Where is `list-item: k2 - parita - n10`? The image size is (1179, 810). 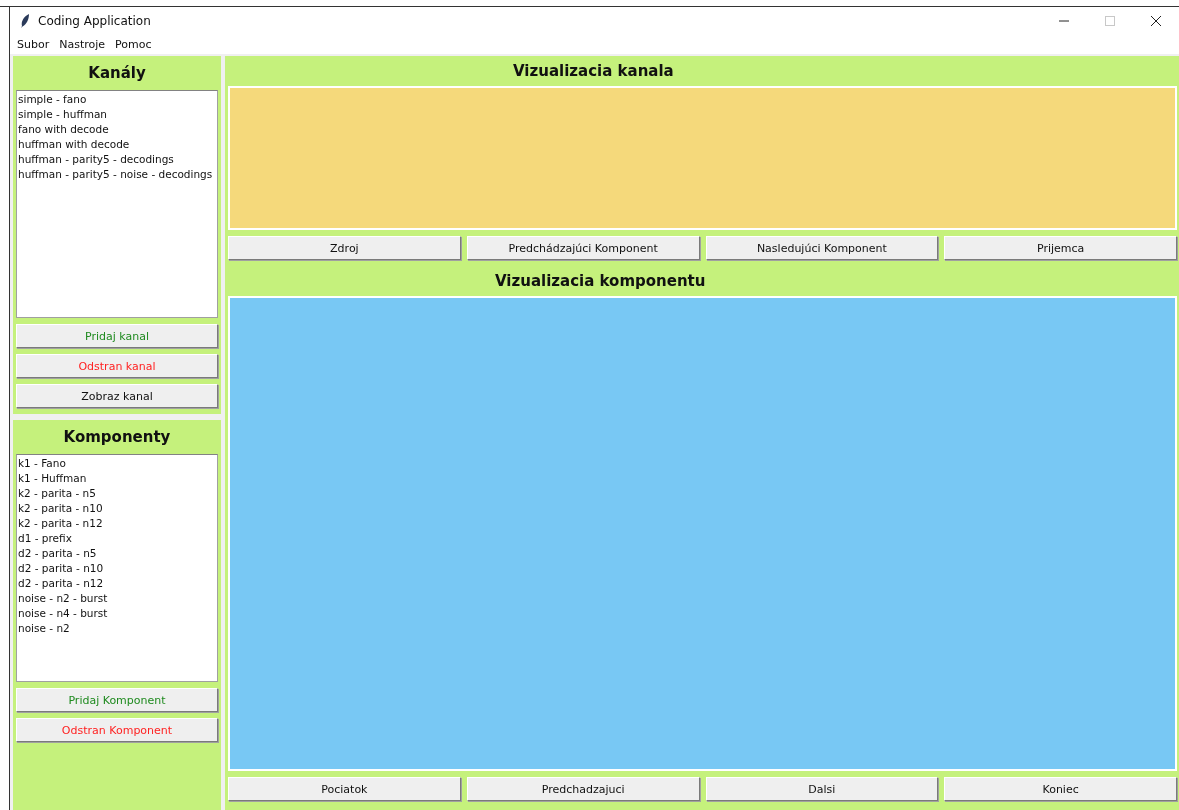
list-item: k2 - parita - n10 is located at coordinates (117, 508).